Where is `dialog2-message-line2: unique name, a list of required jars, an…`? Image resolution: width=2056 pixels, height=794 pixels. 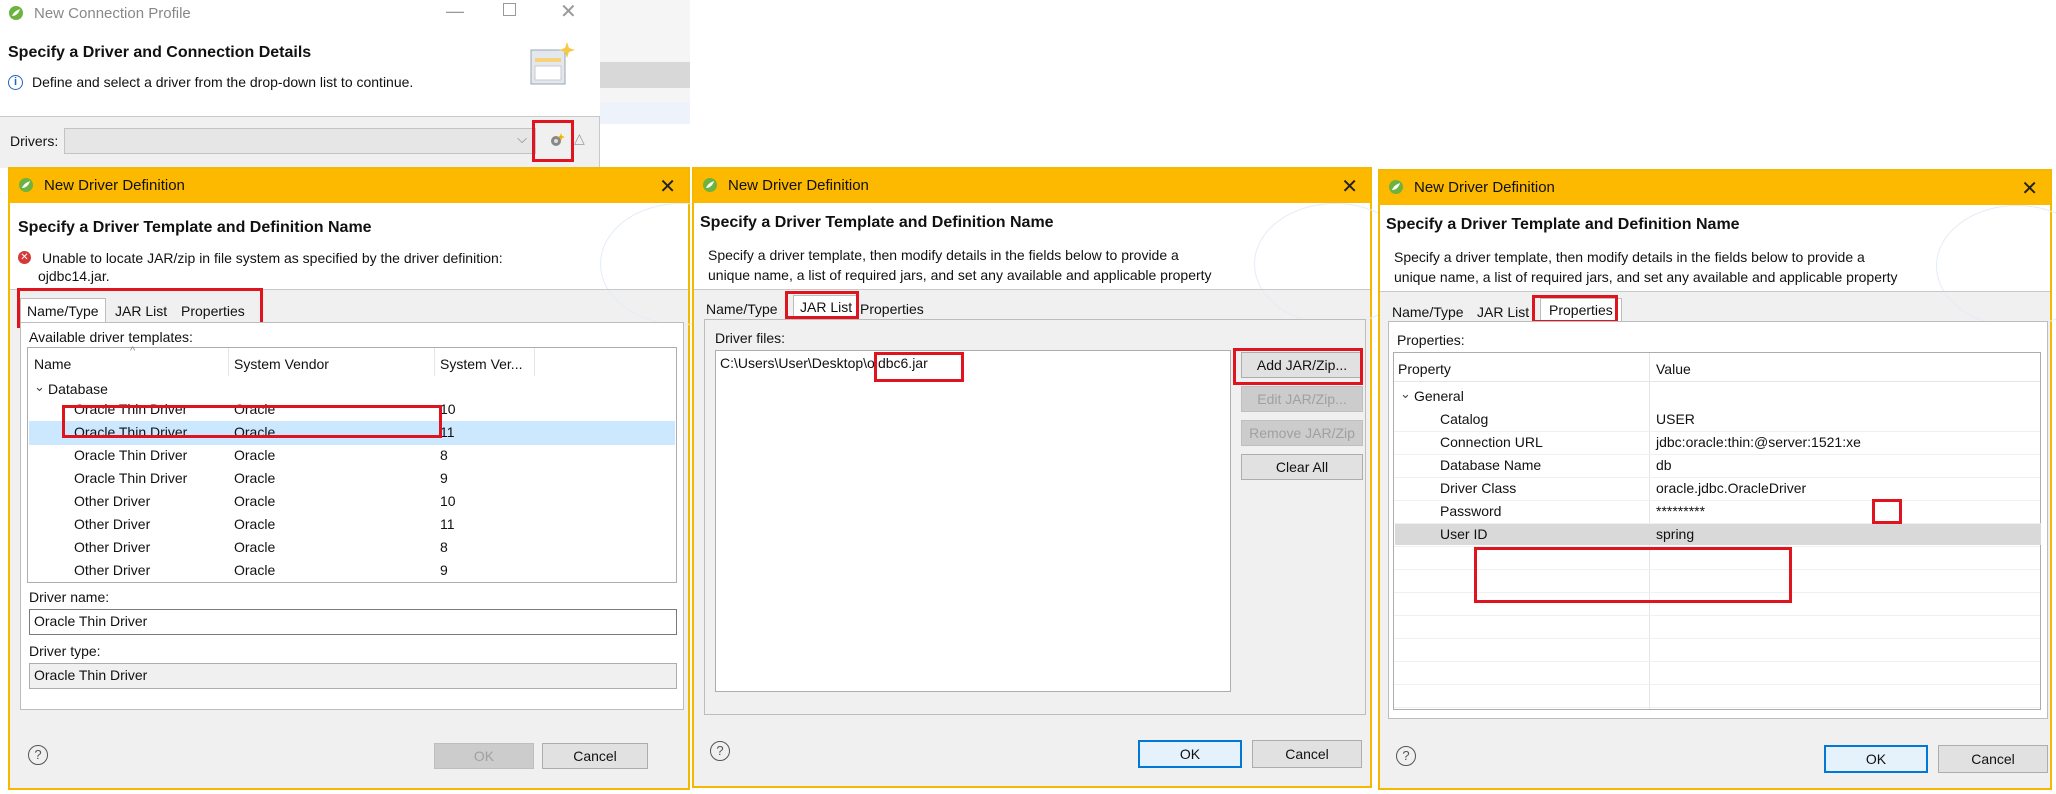 dialog2-message-line2: unique name, a list of required jars, an… is located at coordinates (960, 275).